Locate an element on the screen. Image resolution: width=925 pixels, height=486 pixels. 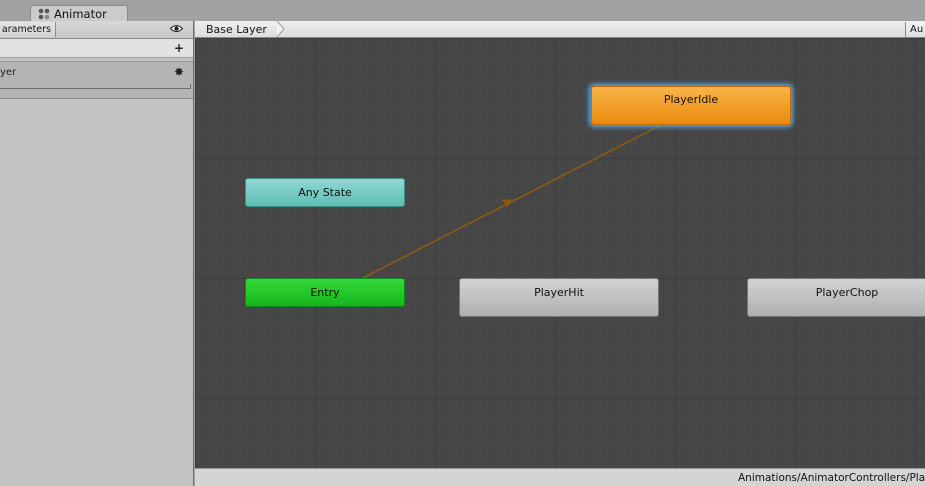
tab-parameters: arameters is located at coordinates (28, 29).